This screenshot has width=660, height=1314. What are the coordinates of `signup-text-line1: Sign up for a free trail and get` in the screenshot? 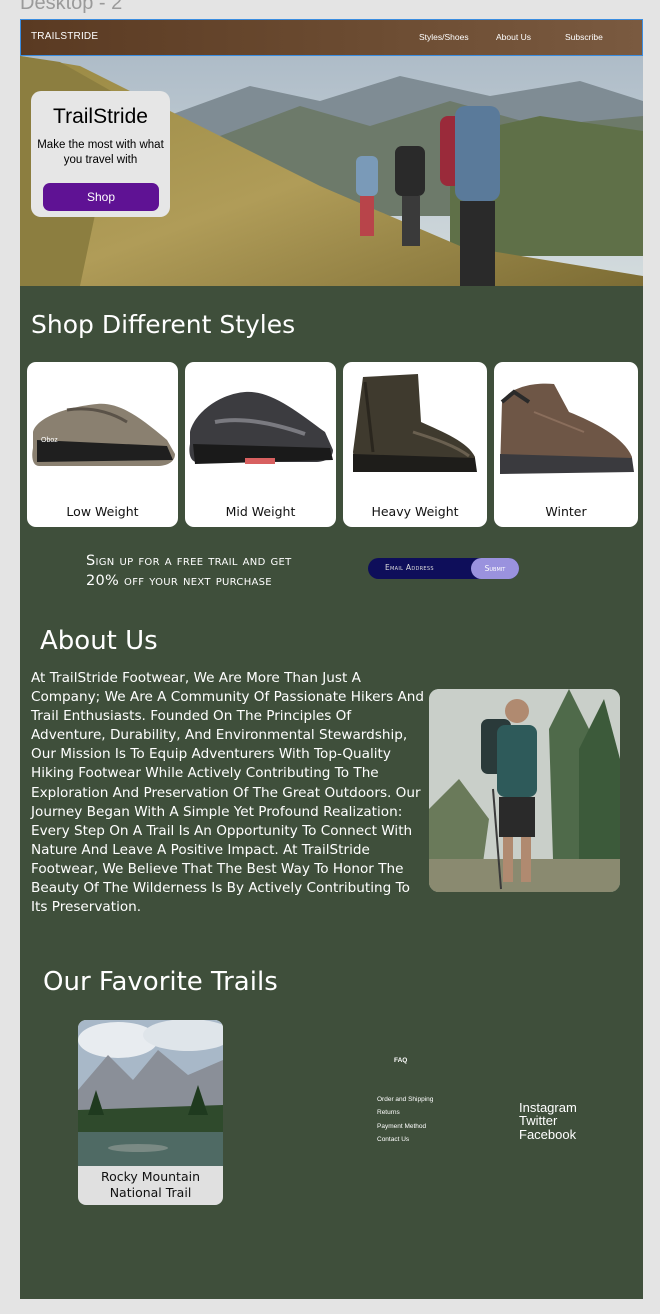 It's located at (189, 561).